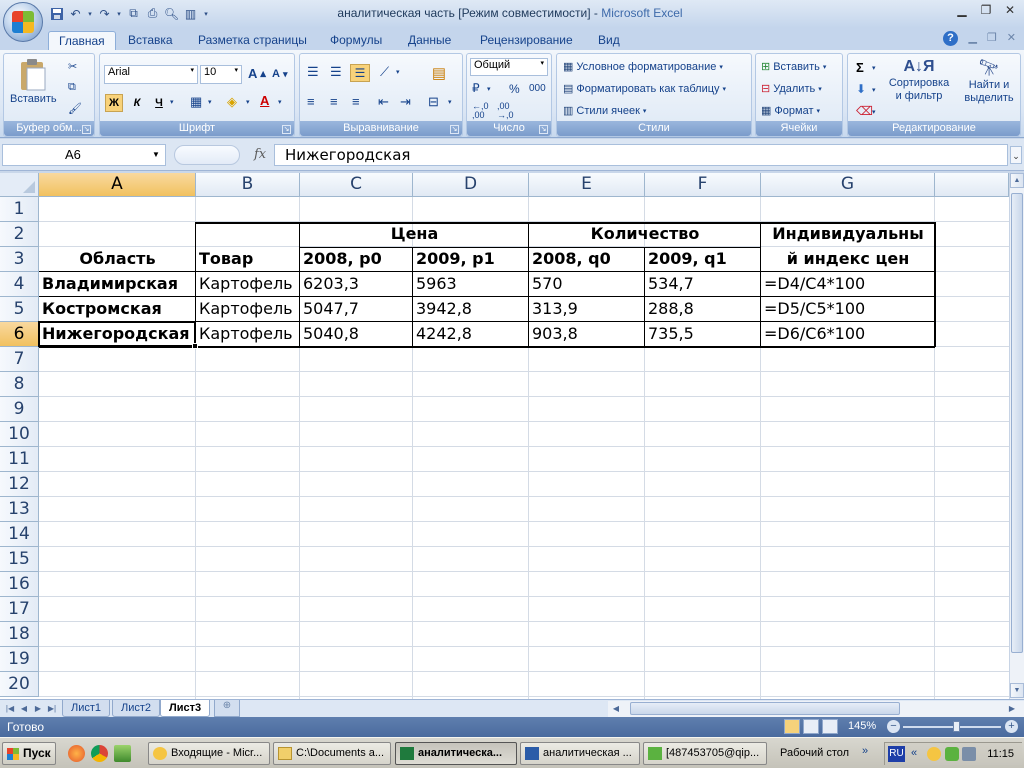  What do you see at coordinates (86, 708) in the screenshot?
I see `sheet-tab-1: Лист1` at bounding box center [86, 708].